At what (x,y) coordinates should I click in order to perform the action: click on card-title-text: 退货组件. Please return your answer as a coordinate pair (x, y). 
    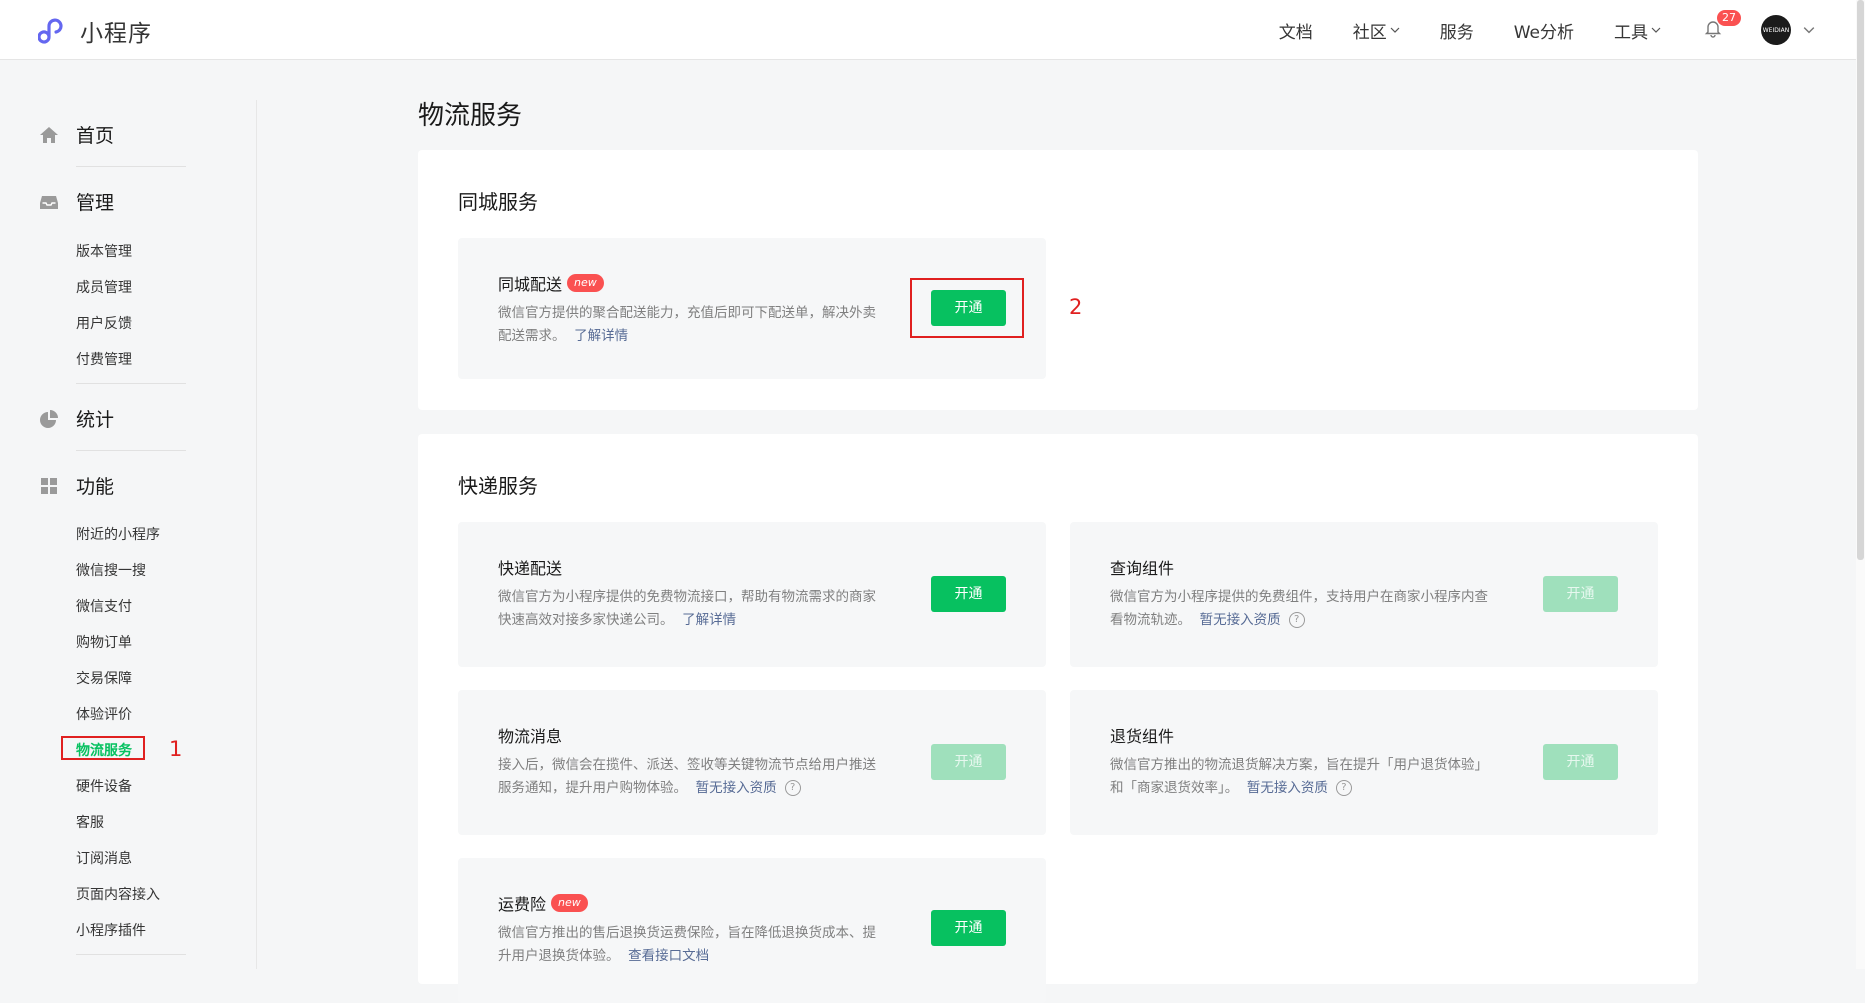
    Looking at the image, I should click on (1142, 736).